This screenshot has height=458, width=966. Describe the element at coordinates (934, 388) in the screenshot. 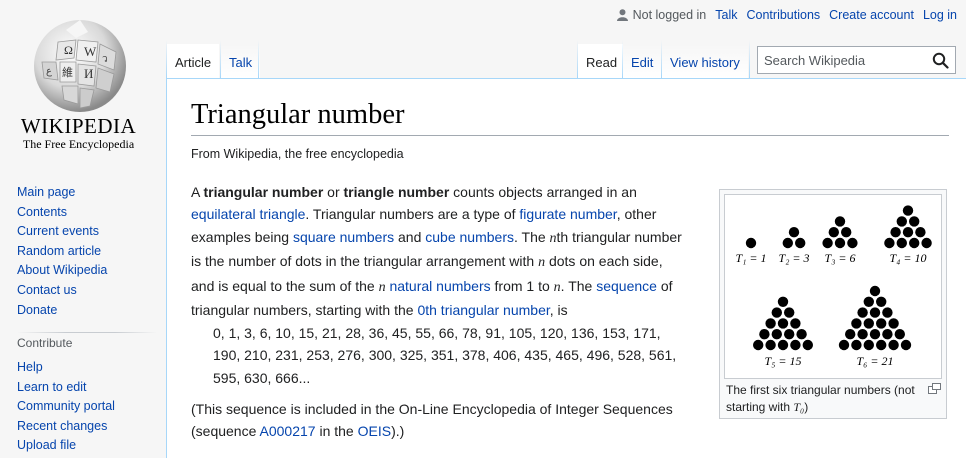

I see `enlarge-icon` at that location.